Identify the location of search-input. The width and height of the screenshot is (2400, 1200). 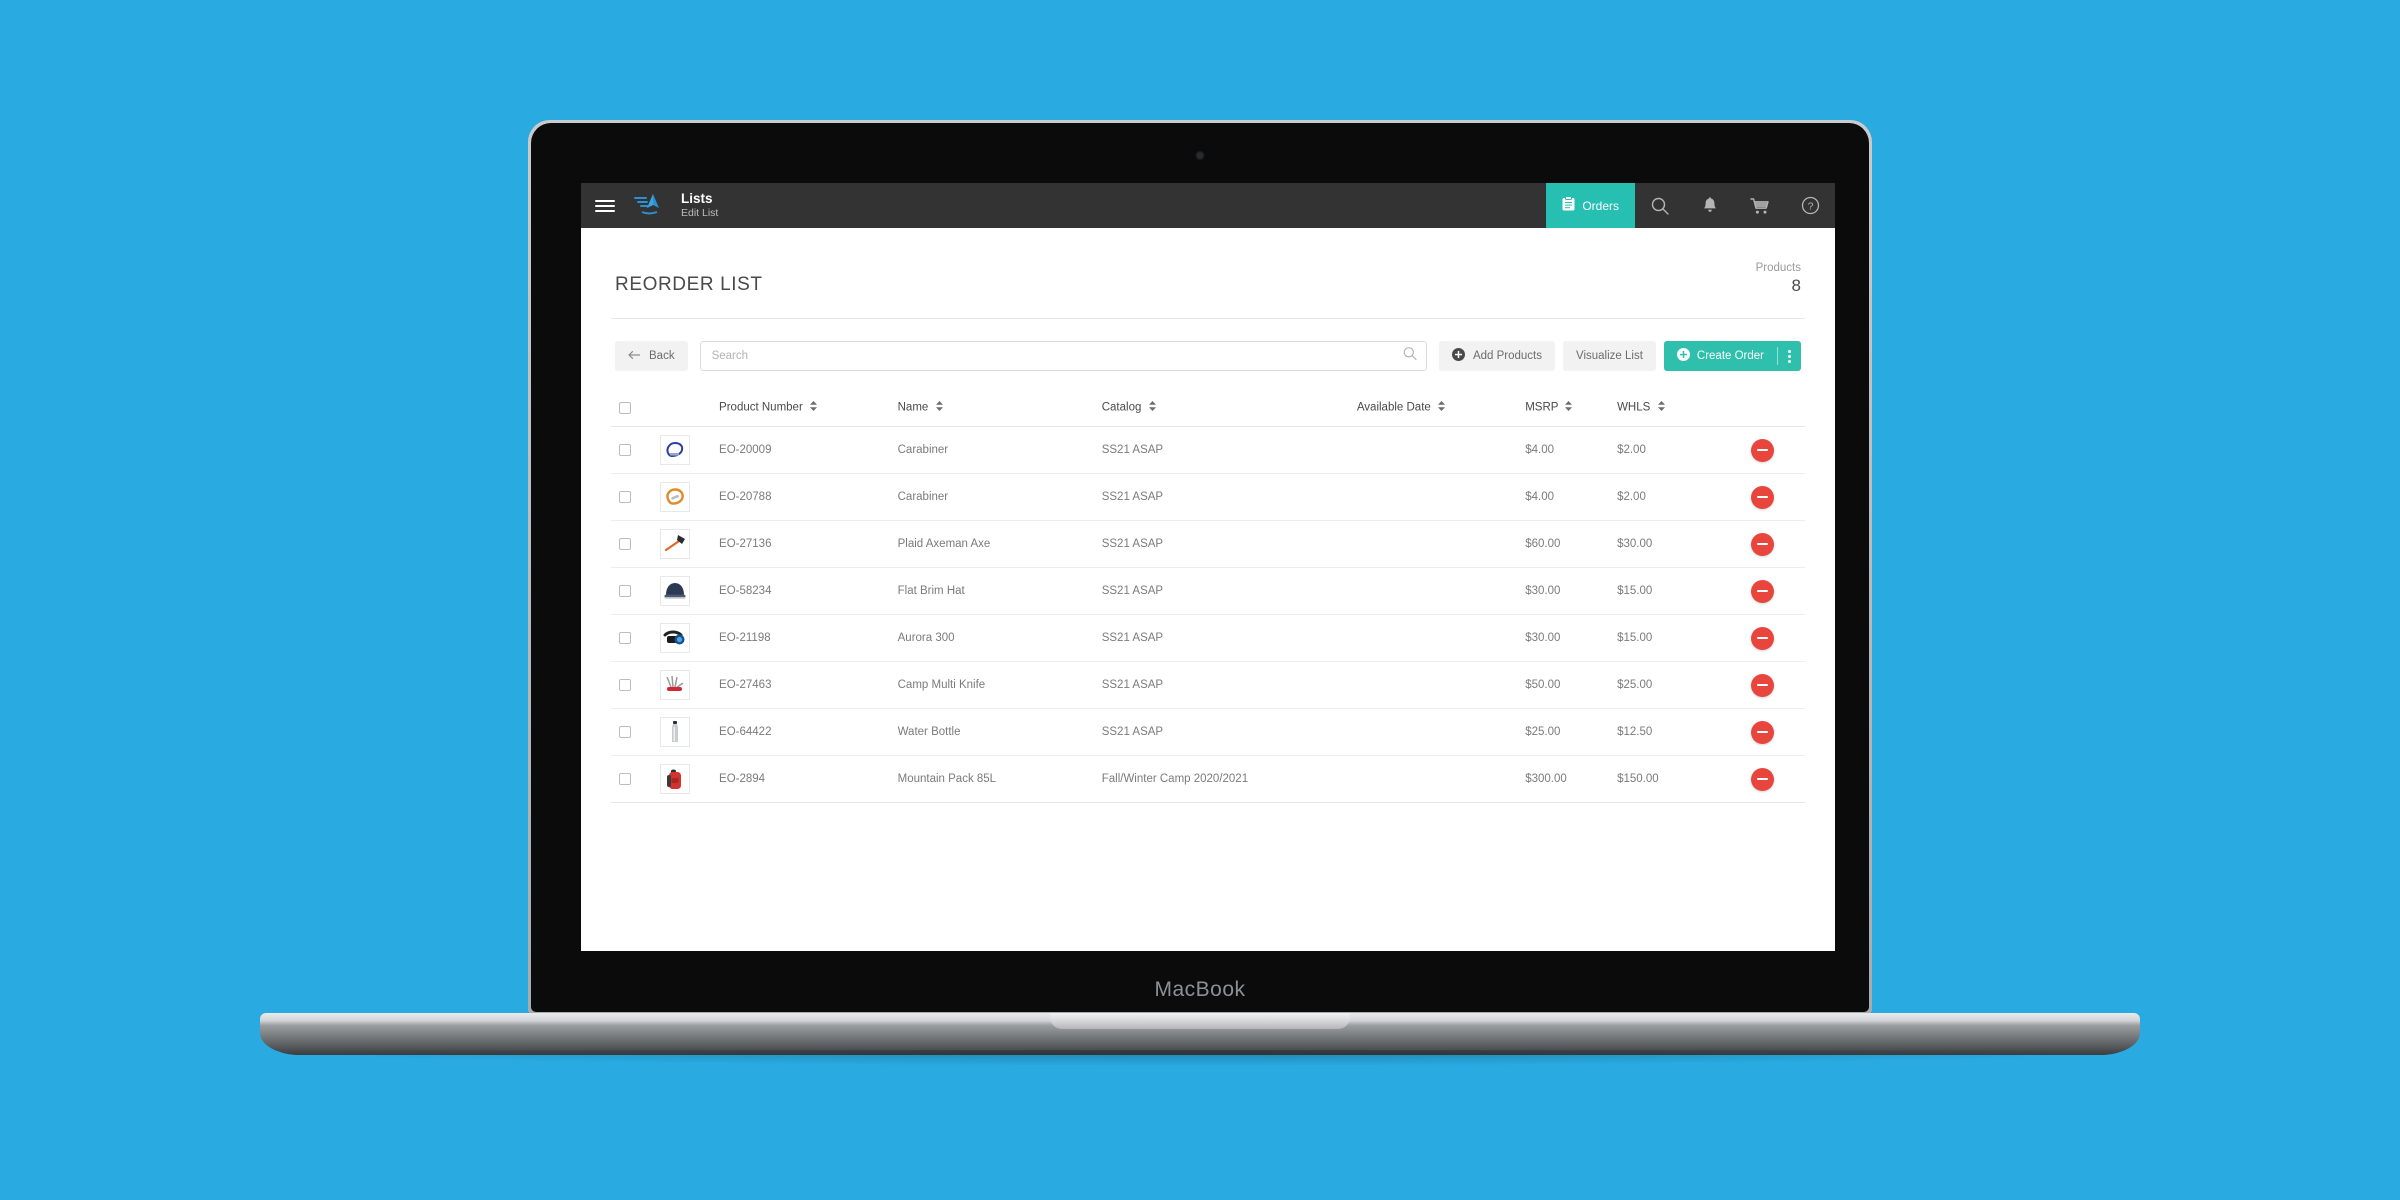
(1063, 356).